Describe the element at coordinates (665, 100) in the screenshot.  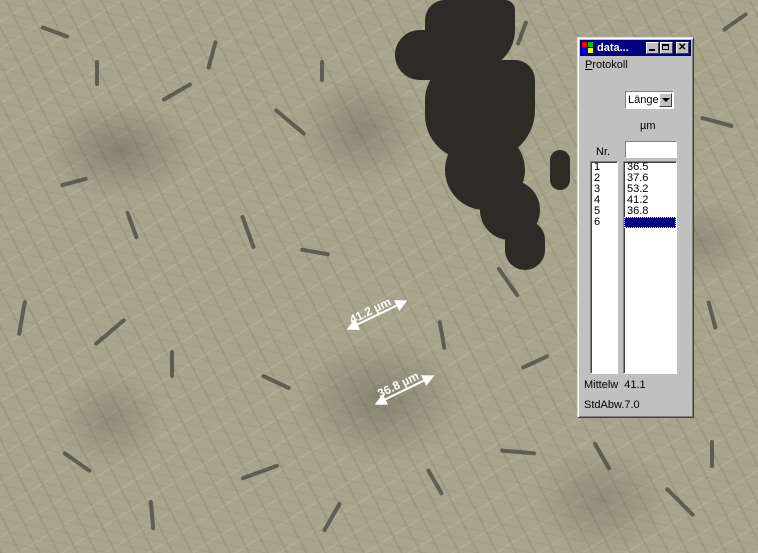
I see `chevron-down-icon` at that location.